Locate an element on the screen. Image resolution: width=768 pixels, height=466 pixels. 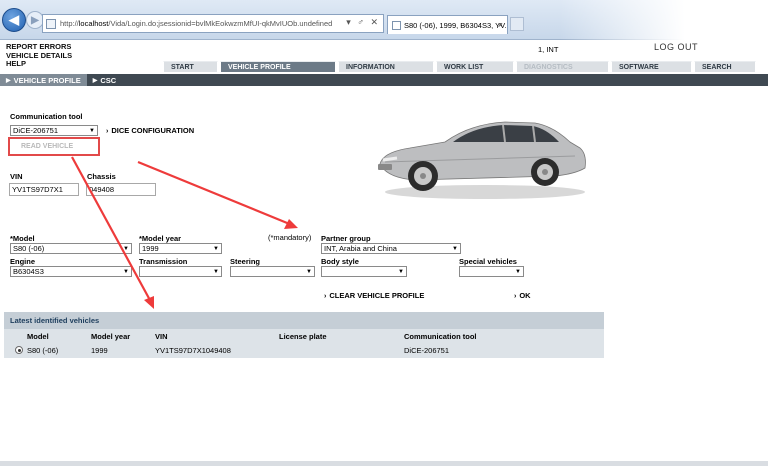
tab-search: SEARCH is located at coordinates (725, 67).